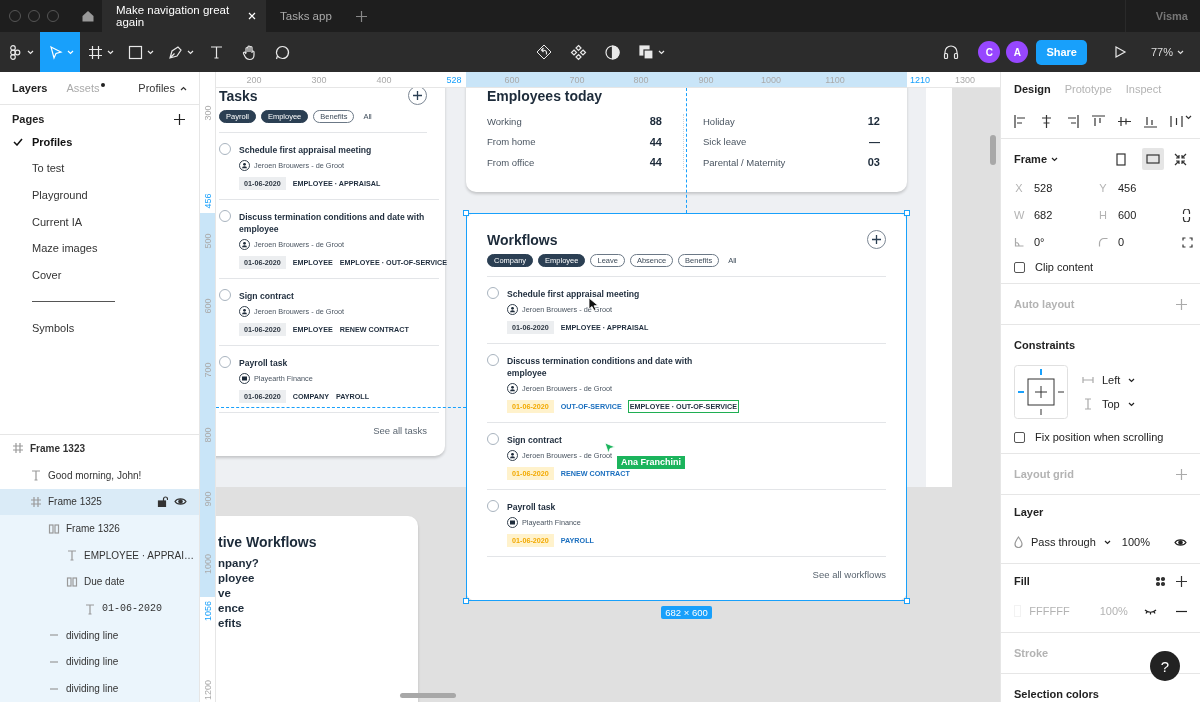 The image size is (1200, 702). What do you see at coordinates (1071, 542) in the screenshot?
I see `blend-mode-dropdown: Pass through` at bounding box center [1071, 542].